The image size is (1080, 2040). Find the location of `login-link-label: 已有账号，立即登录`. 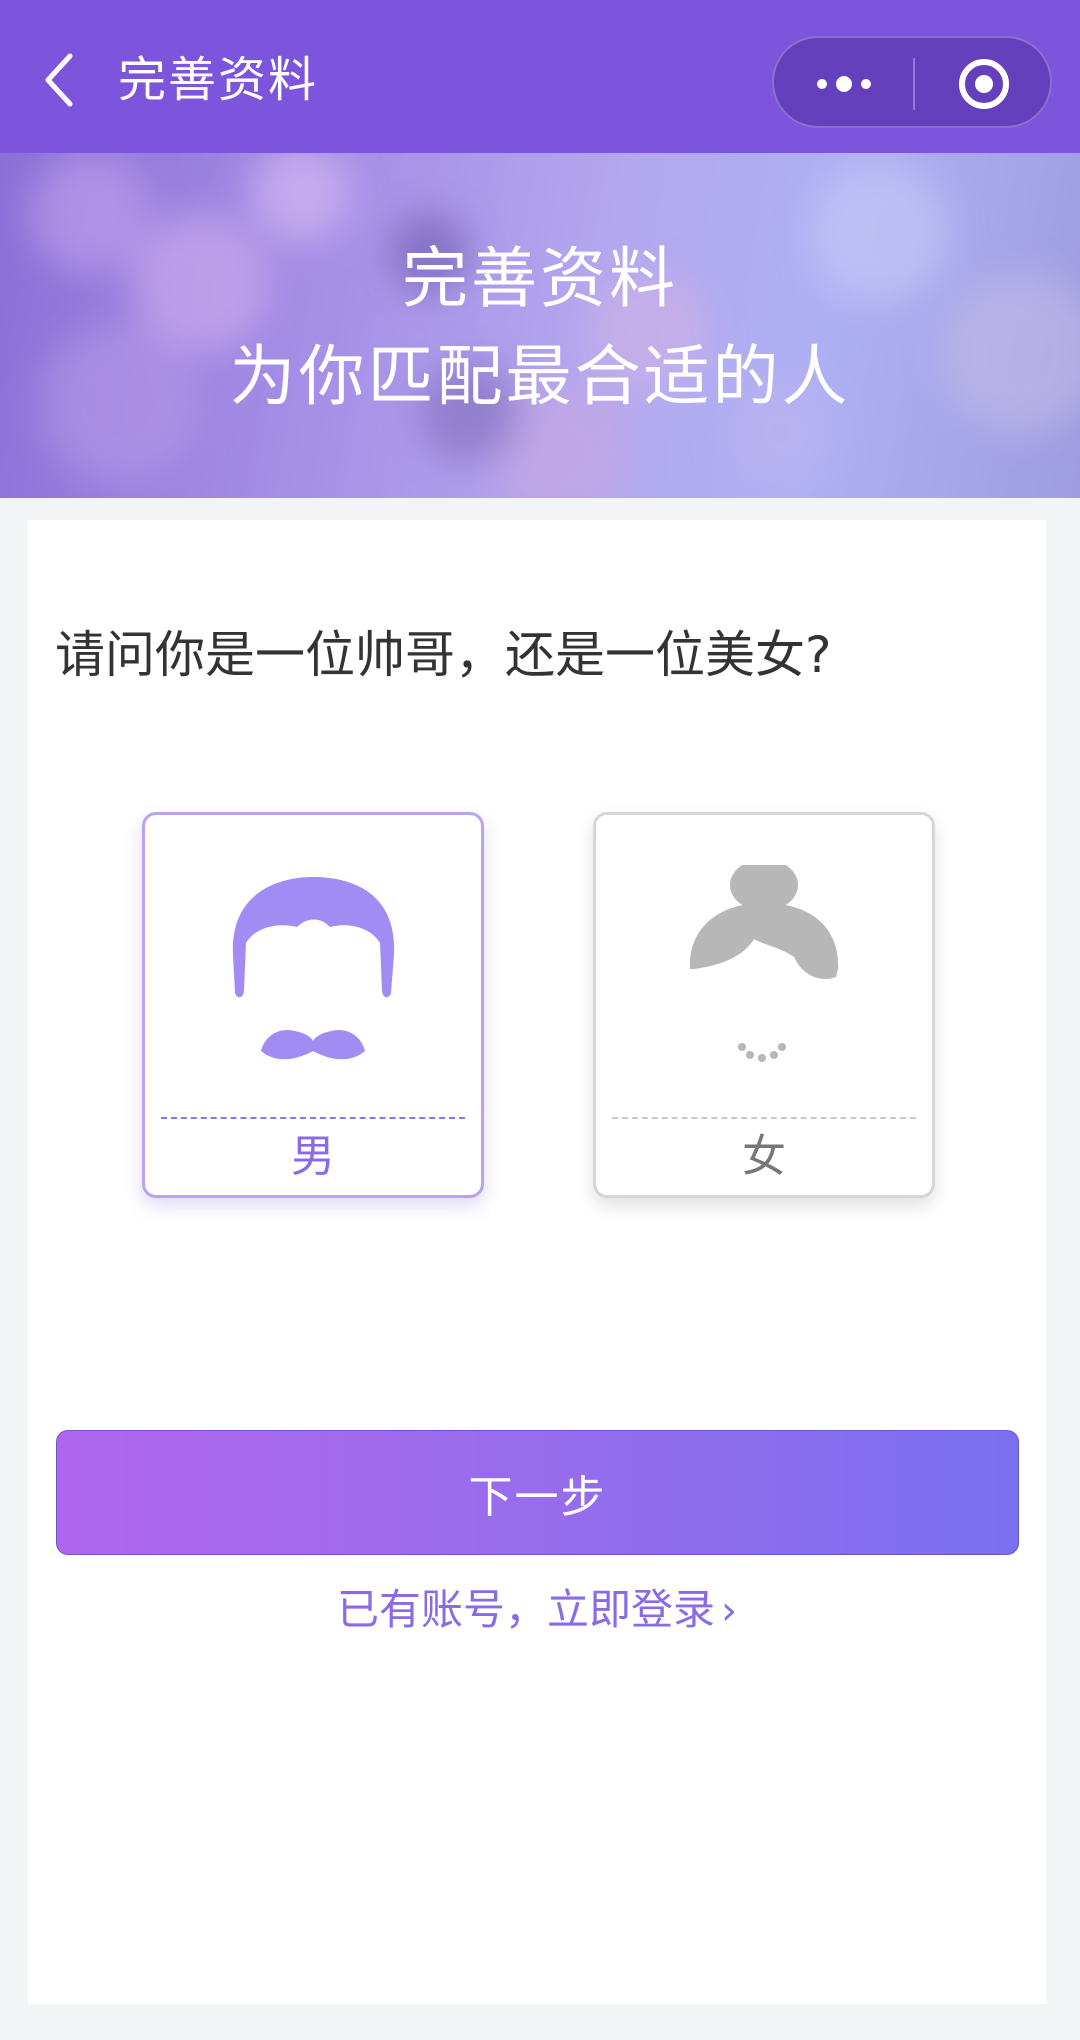

login-link-label: 已有账号，立即登录 is located at coordinates (525, 1609).